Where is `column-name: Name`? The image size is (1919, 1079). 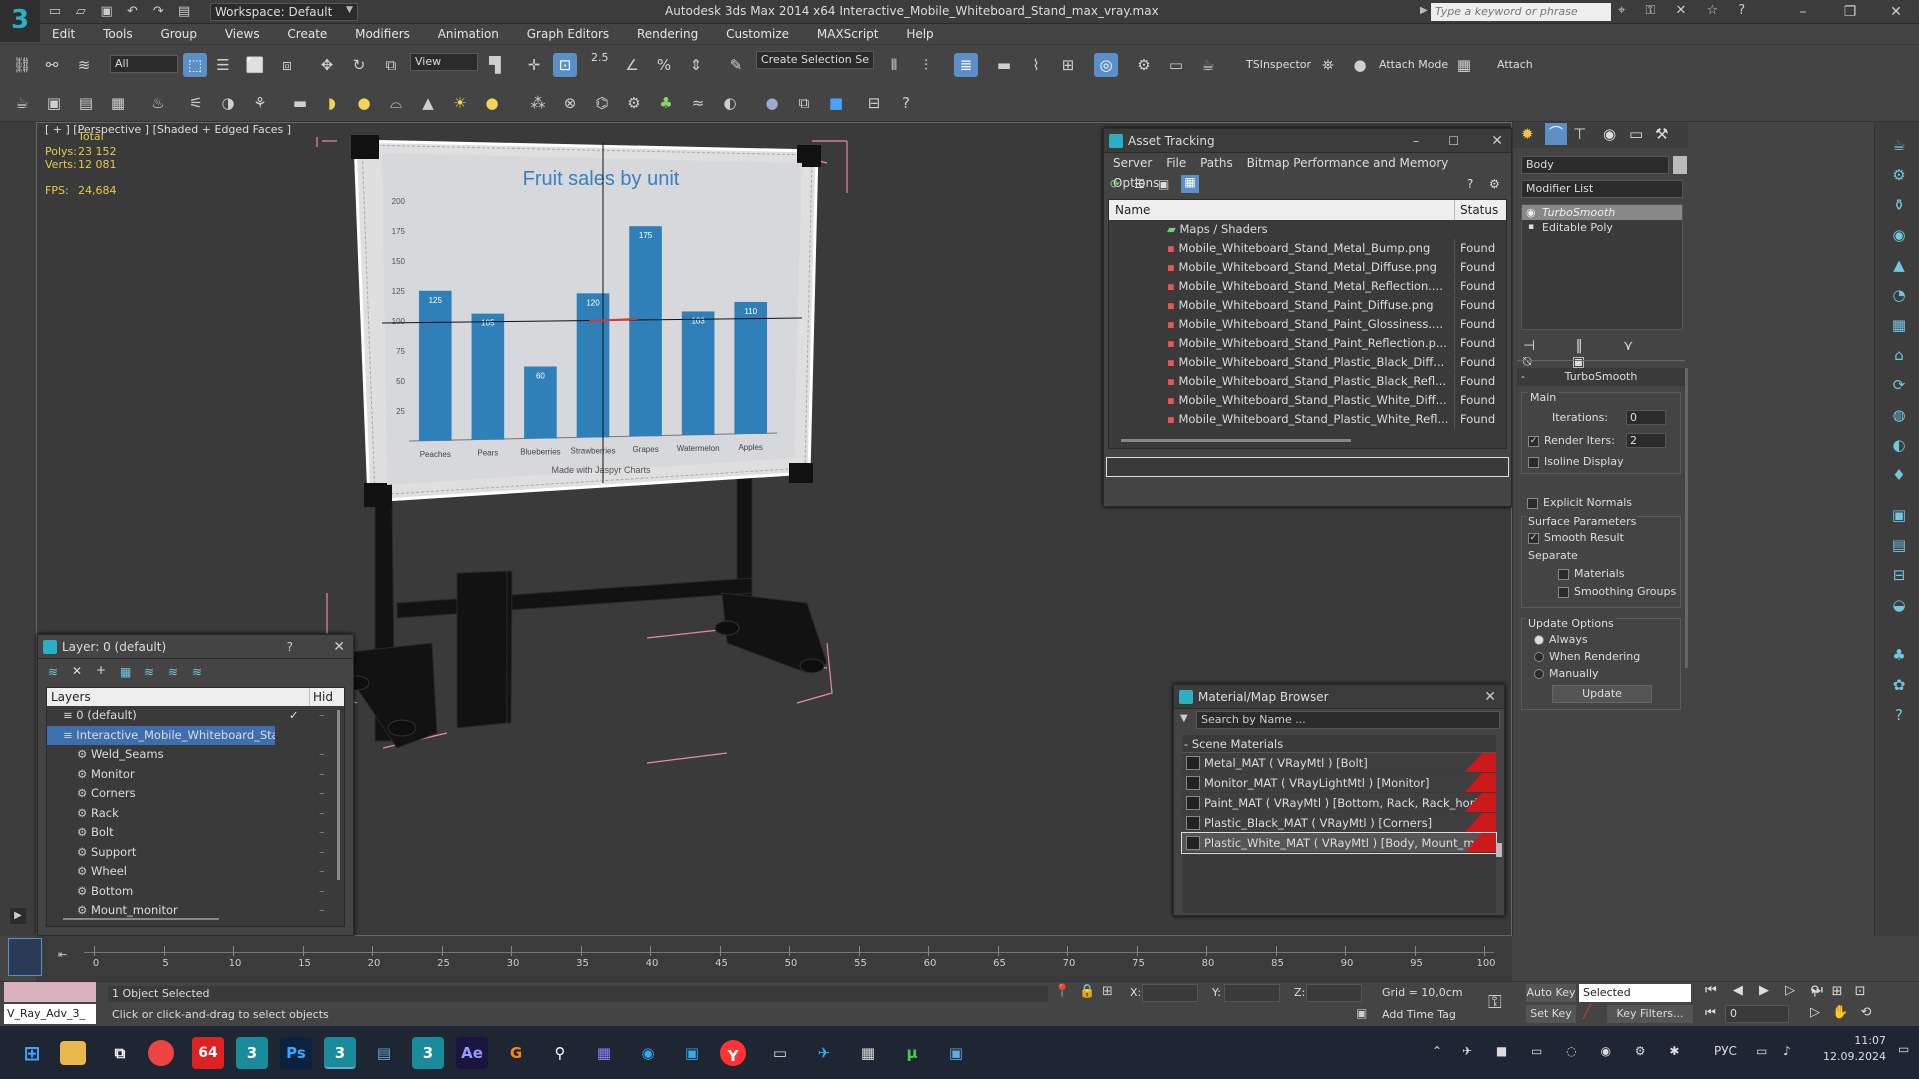
column-name: Name is located at coordinates (1129, 210).